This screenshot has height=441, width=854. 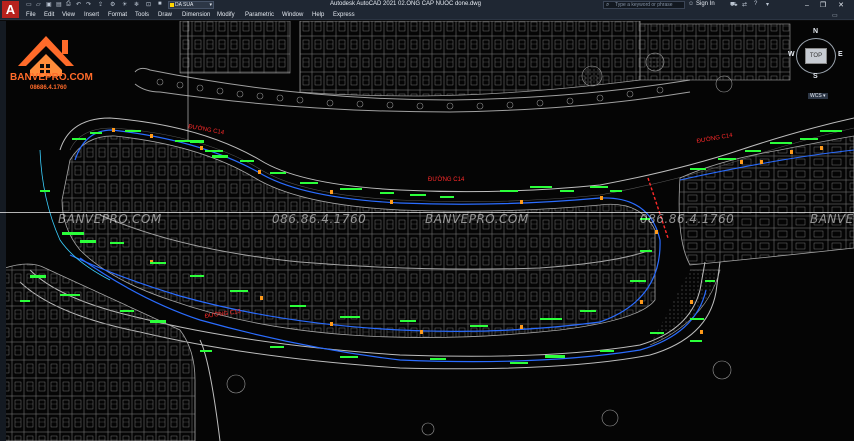 I want to click on cart-icon: ⛟, so click(x=734, y=5).